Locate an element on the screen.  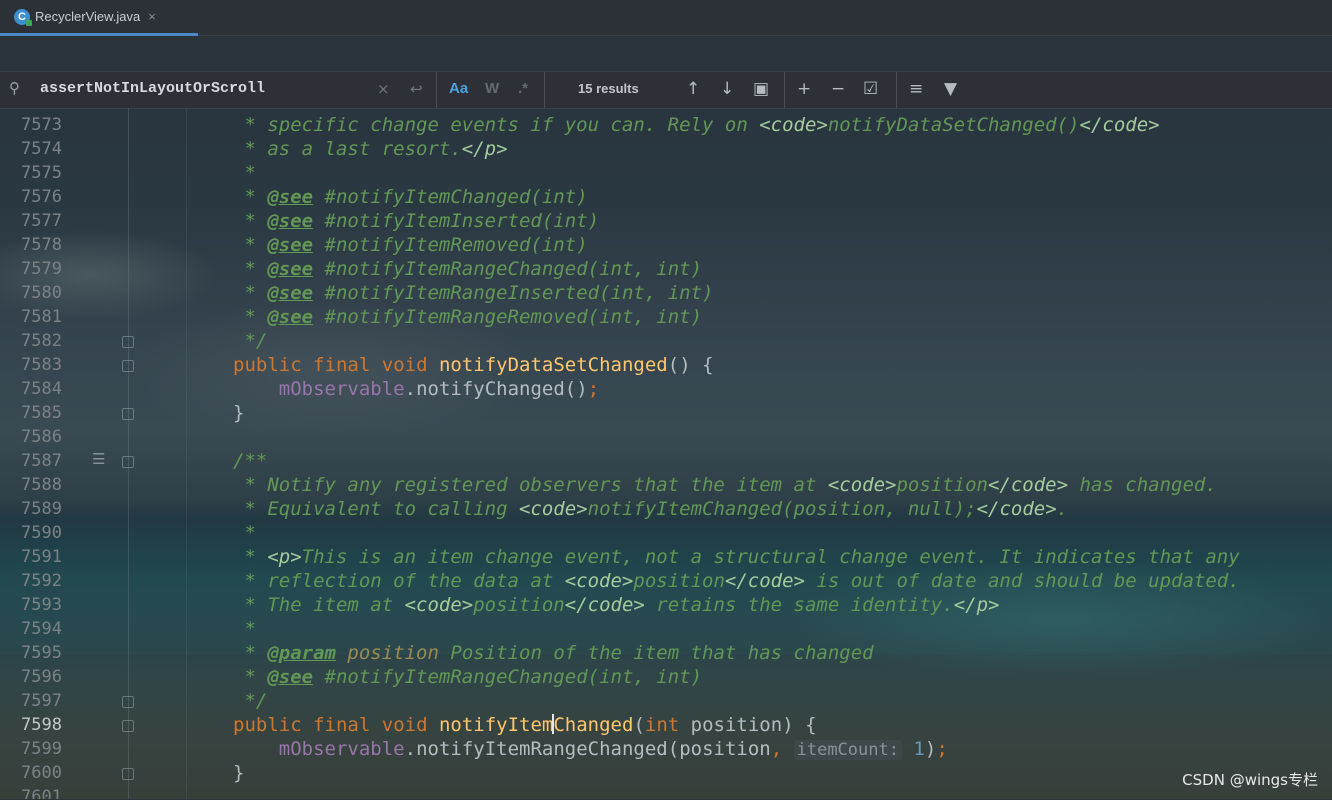
line-number: 7580 is located at coordinates (31, 293).